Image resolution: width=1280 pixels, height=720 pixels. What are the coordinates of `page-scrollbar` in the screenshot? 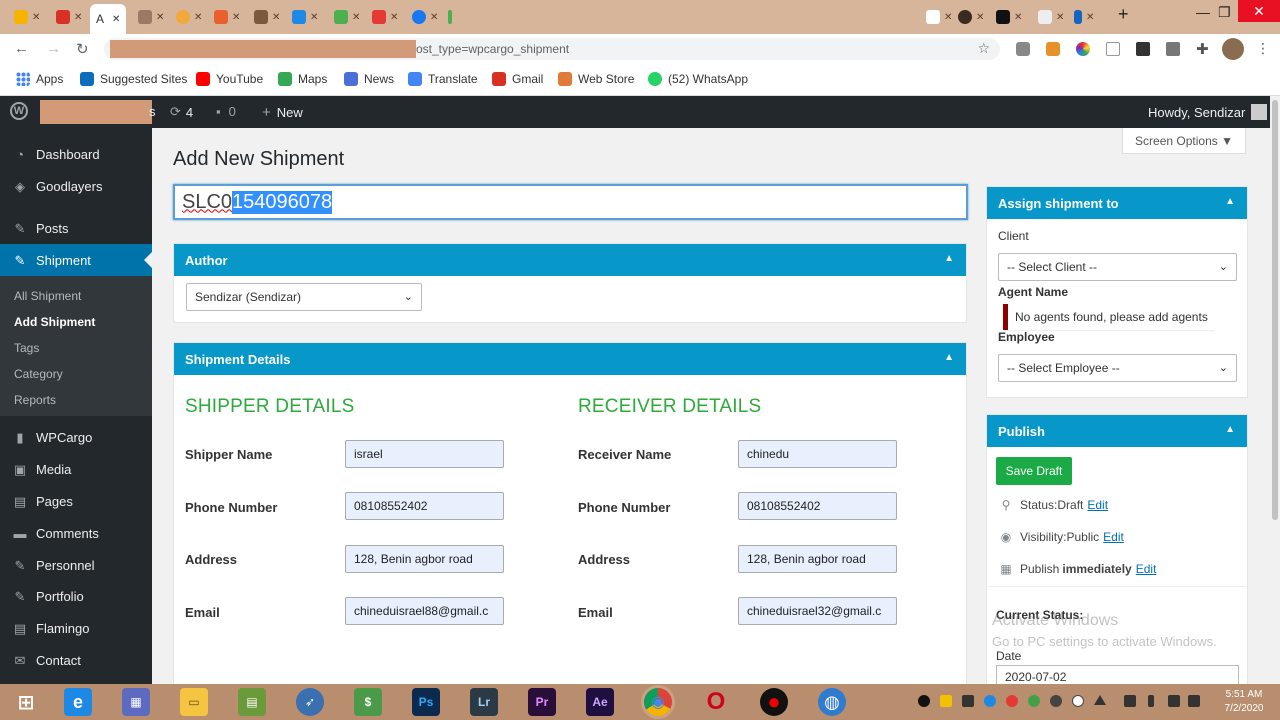 It's located at (1275, 390).